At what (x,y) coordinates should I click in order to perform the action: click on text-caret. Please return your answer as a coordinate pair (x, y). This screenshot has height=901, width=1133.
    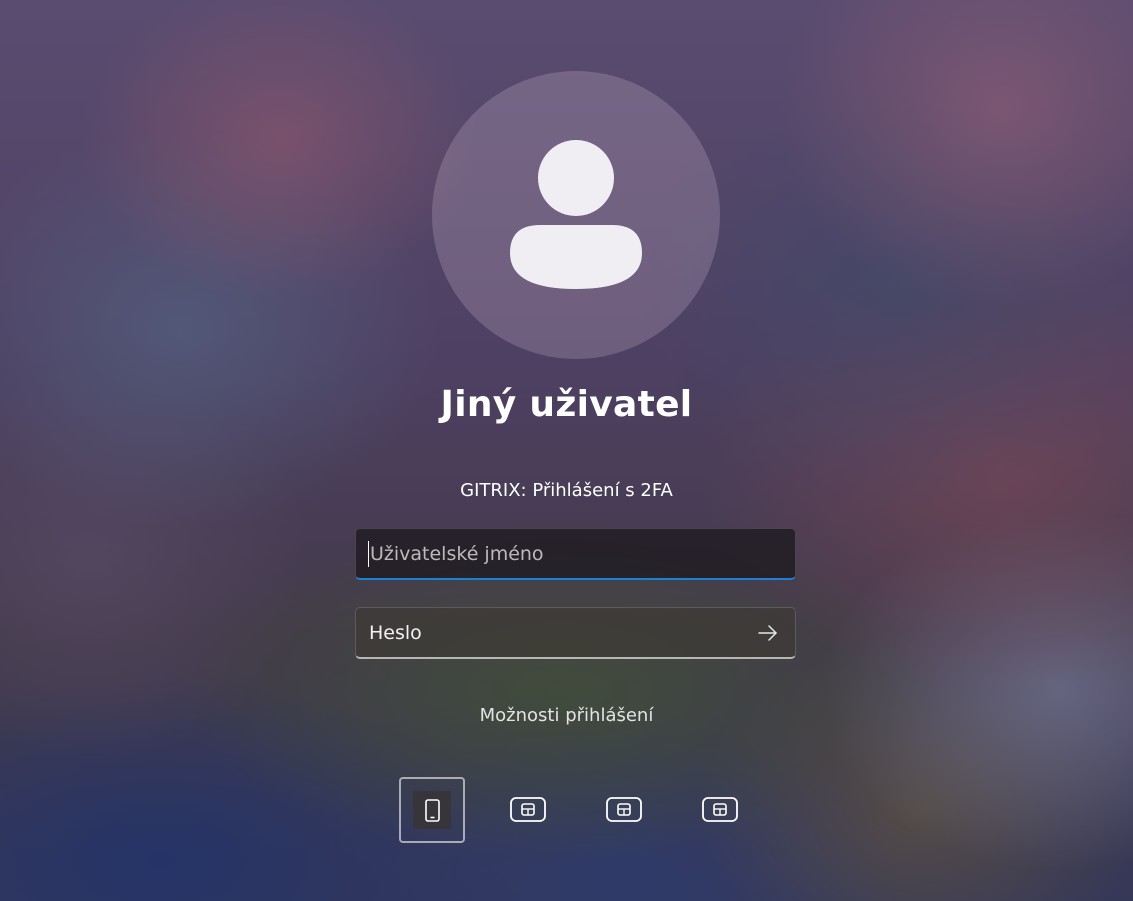
    Looking at the image, I should click on (368, 554).